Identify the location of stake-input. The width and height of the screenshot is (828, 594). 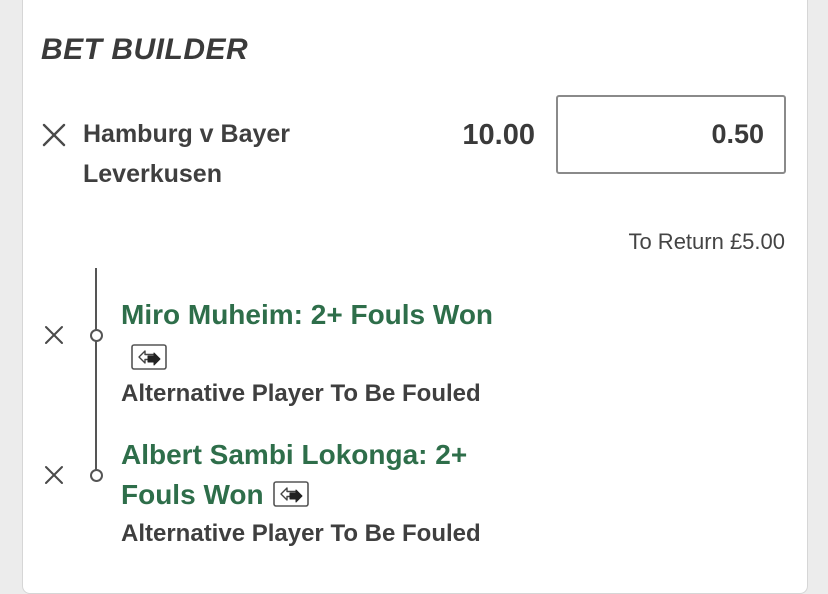
(671, 134).